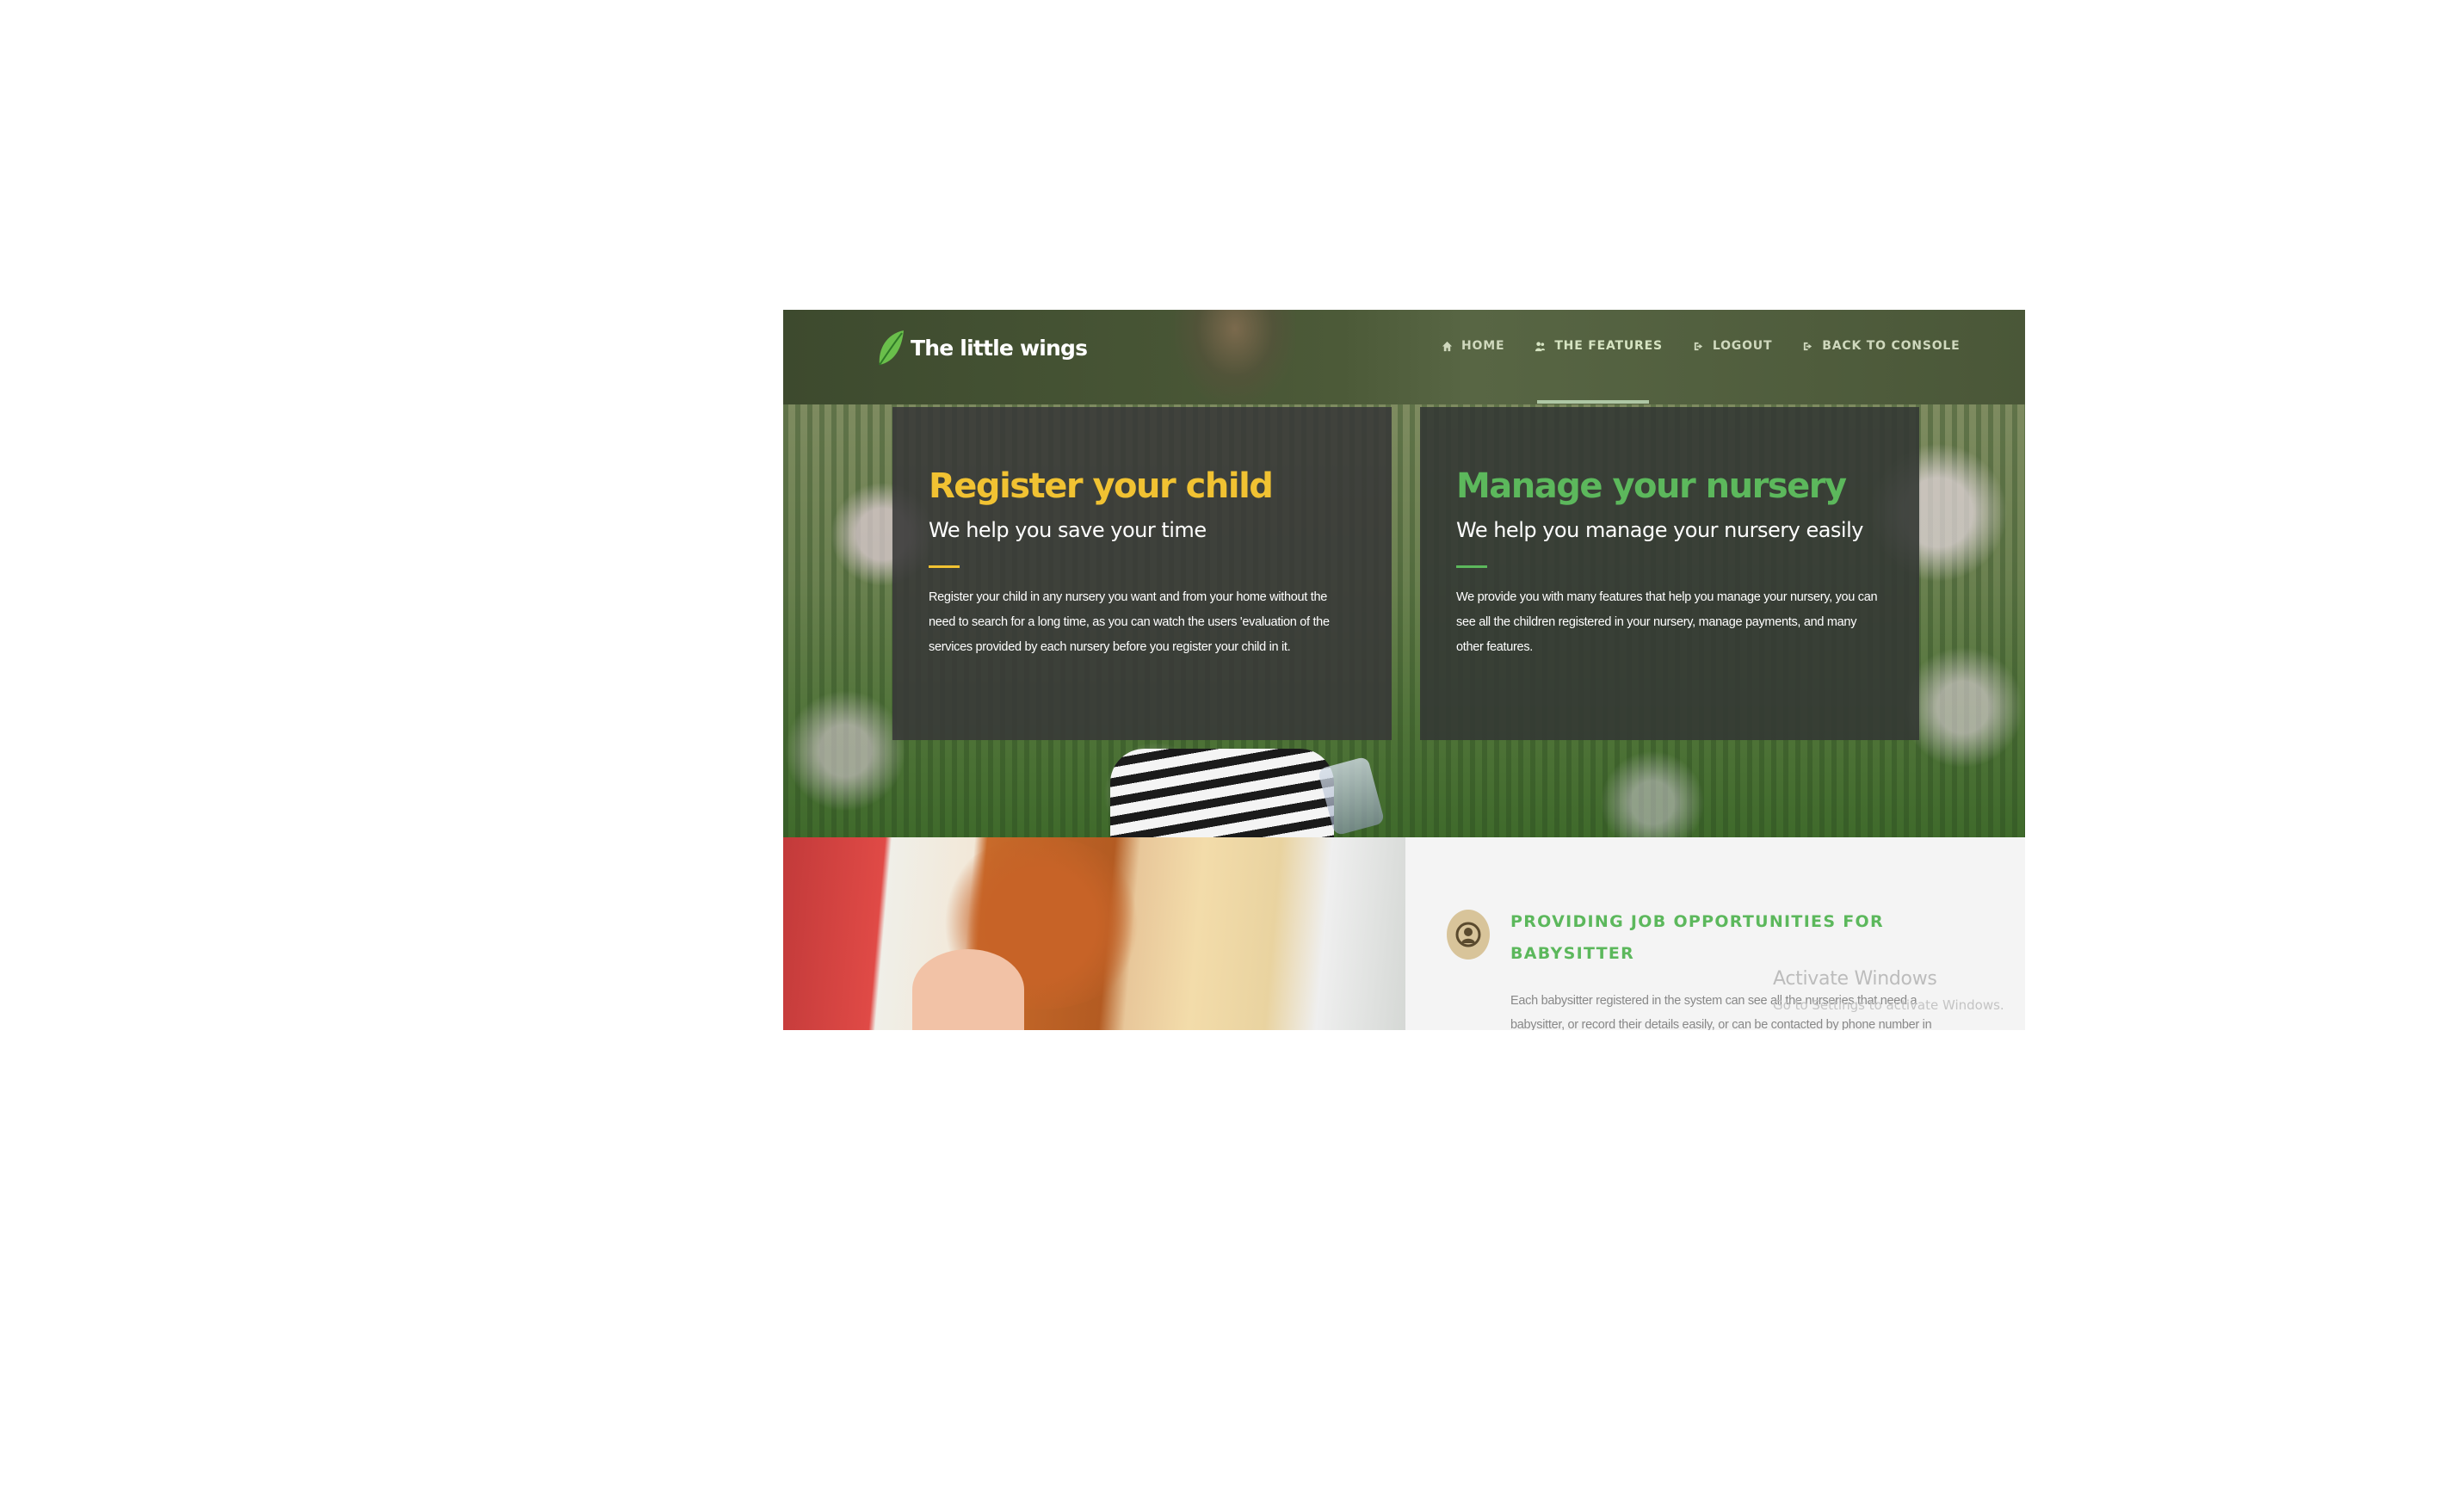  What do you see at coordinates (1891, 346) in the screenshot?
I see `nav-back-to-console-label: BACK TO CONSOLE` at bounding box center [1891, 346].